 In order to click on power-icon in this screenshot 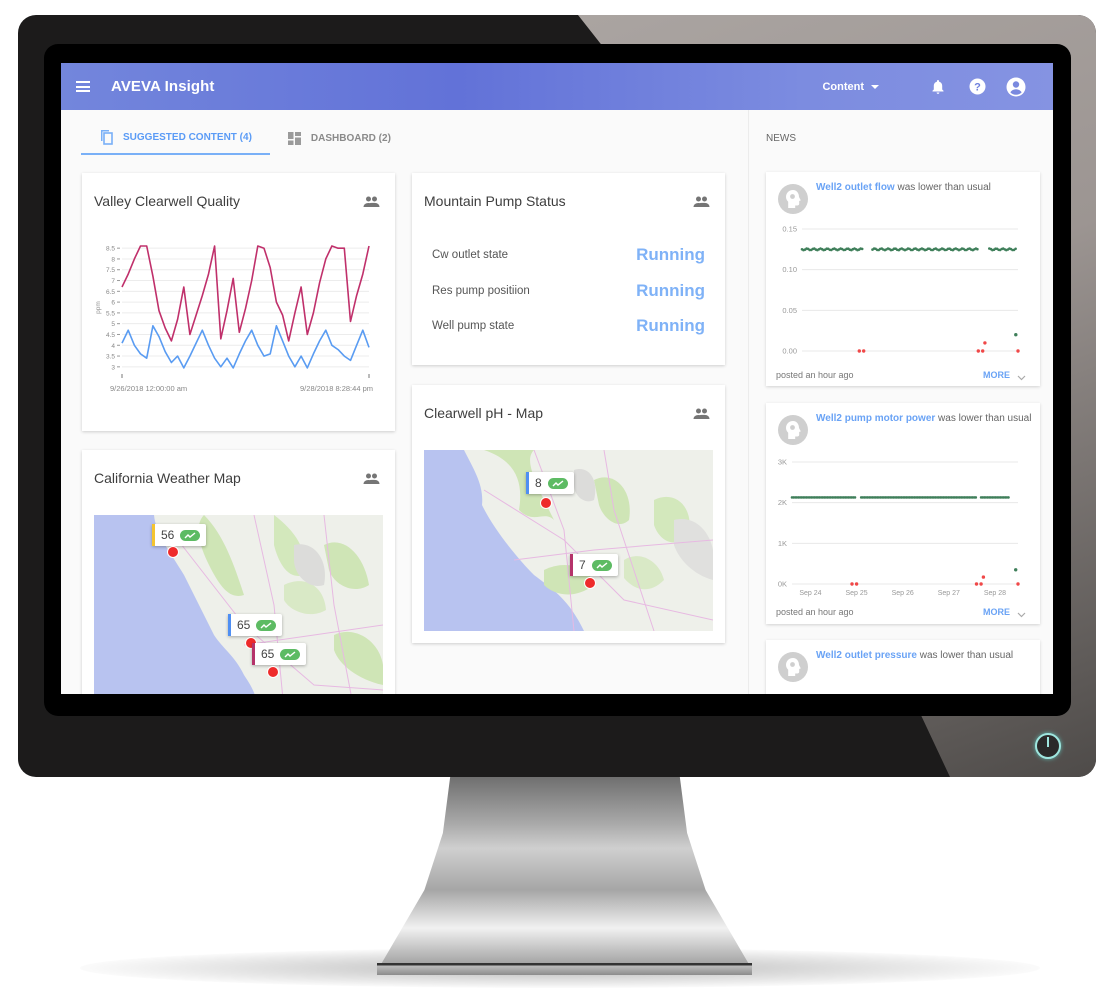, I will do `click(1048, 746)`.